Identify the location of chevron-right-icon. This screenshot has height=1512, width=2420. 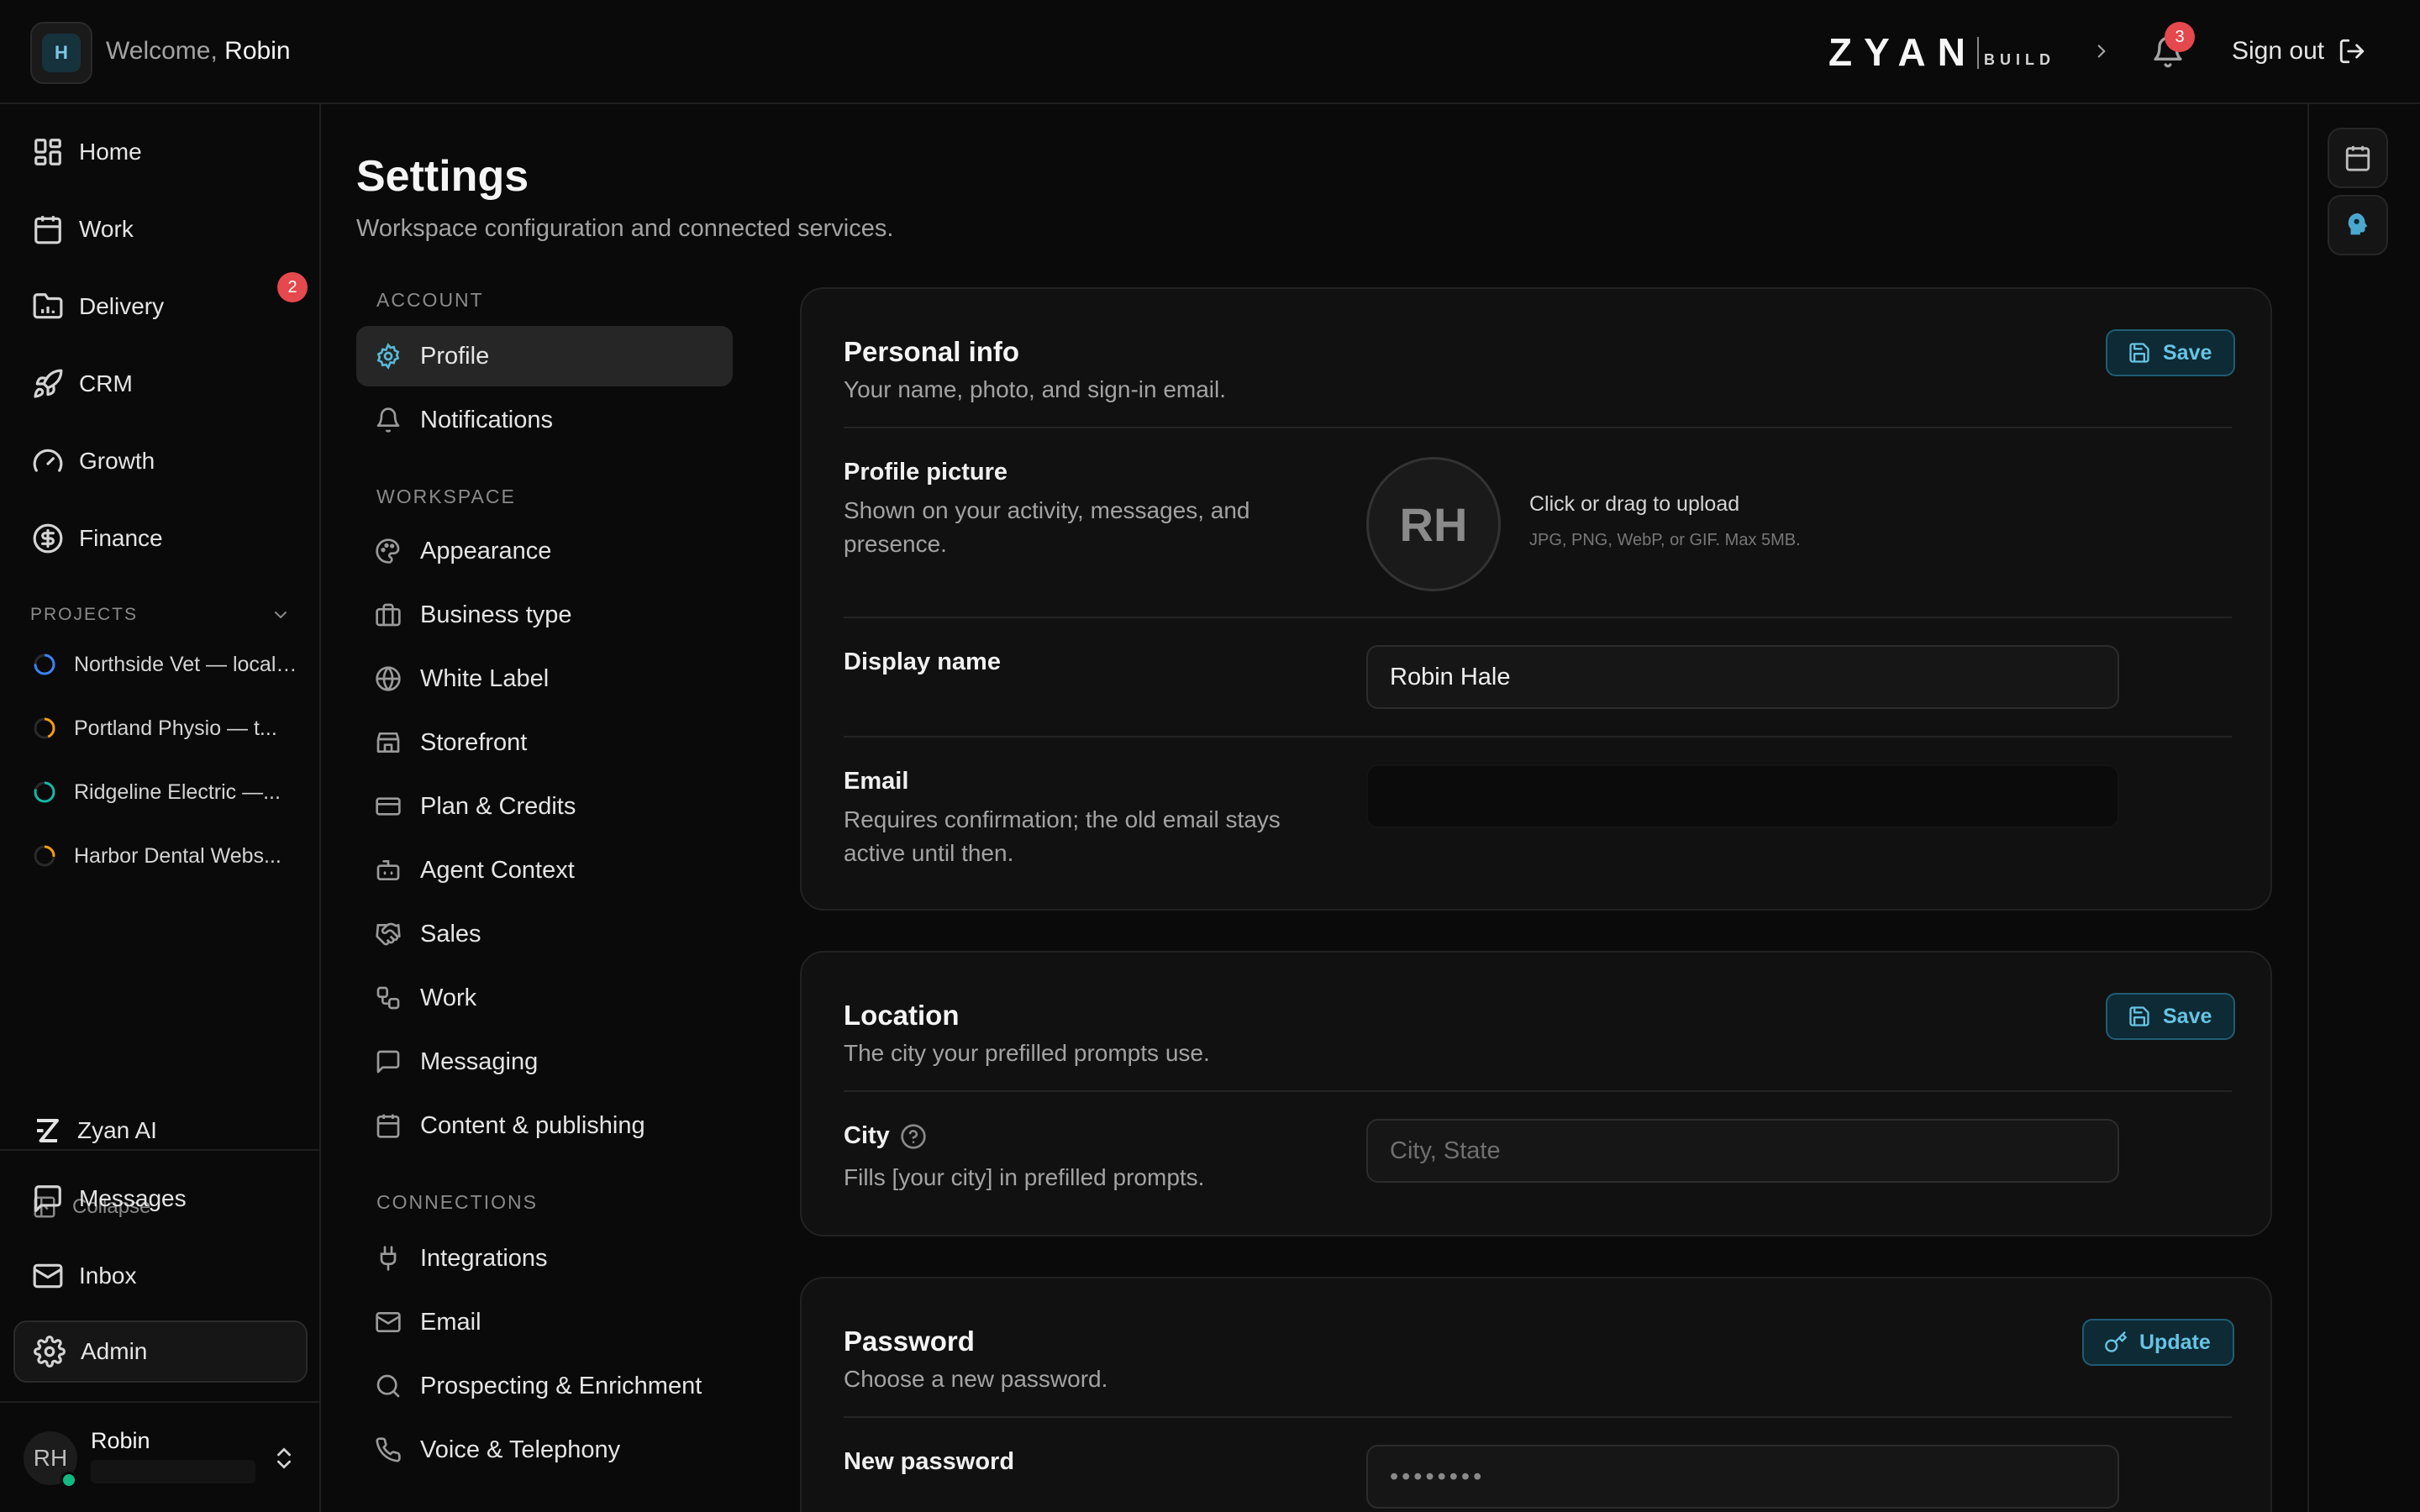
(2101, 51).